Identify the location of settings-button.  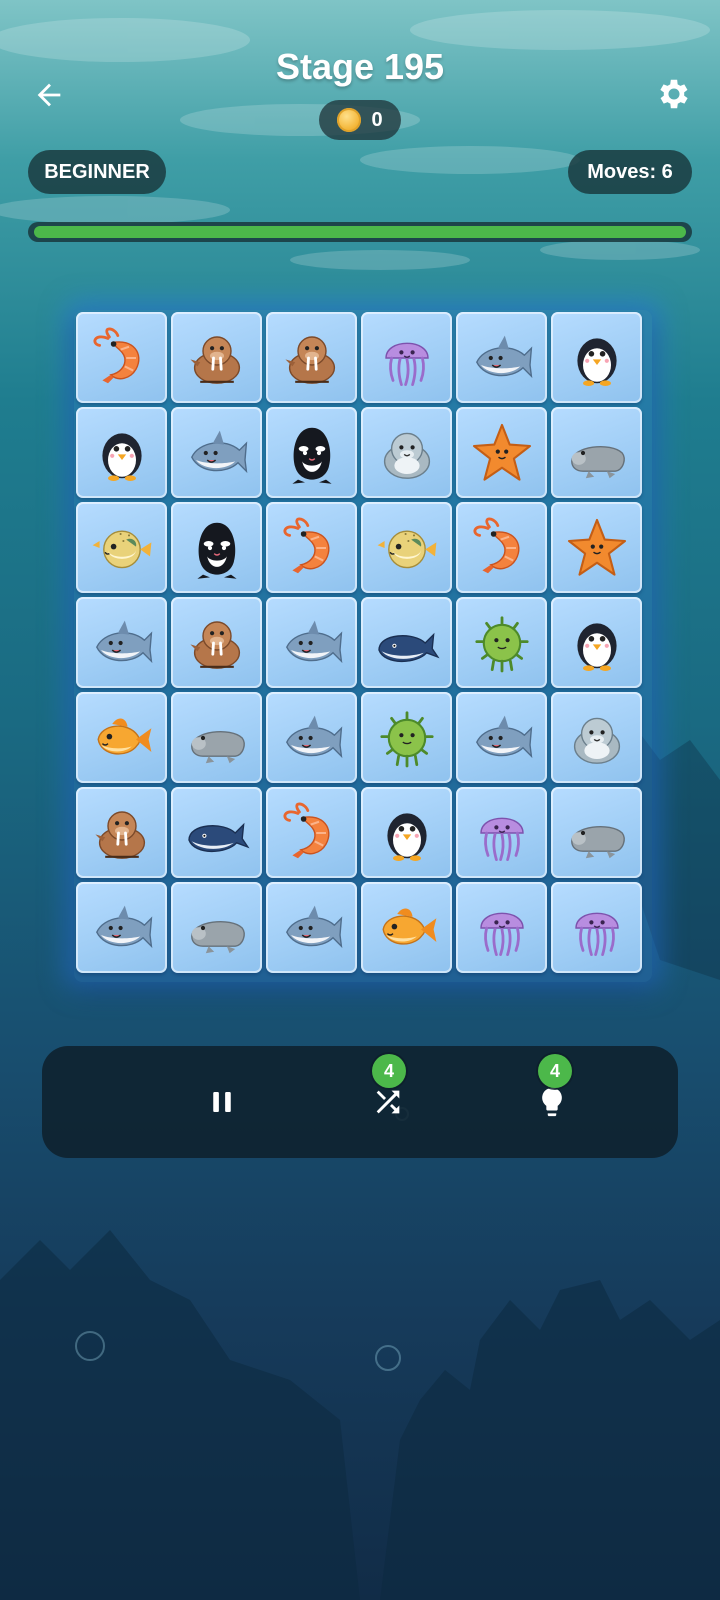
(674, 94).